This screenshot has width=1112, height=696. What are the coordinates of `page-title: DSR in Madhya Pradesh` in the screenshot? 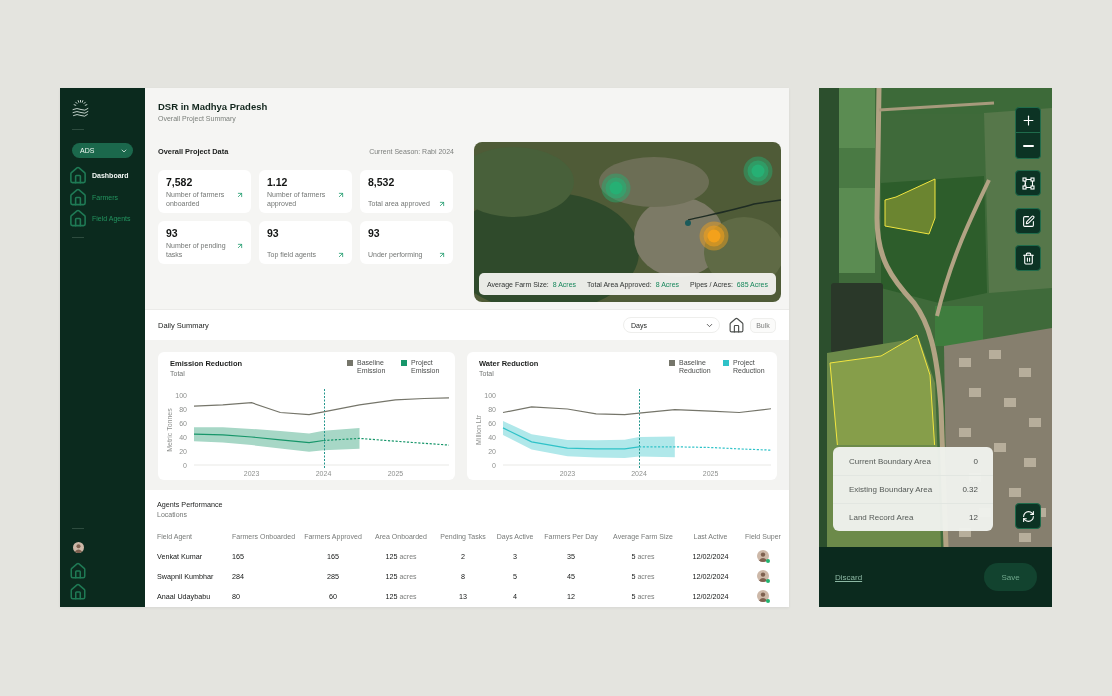 It's located at (213, 106).